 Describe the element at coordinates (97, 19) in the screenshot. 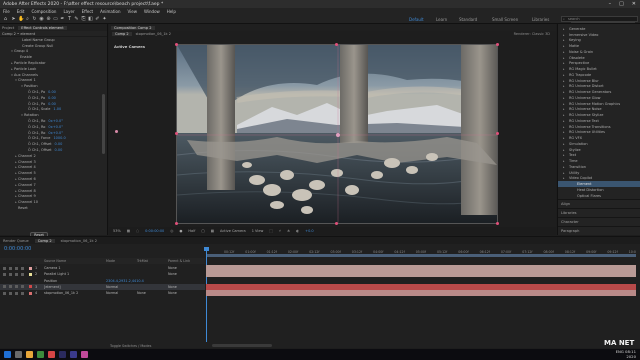

I see `roto-brush-icon: ✐` at that location.